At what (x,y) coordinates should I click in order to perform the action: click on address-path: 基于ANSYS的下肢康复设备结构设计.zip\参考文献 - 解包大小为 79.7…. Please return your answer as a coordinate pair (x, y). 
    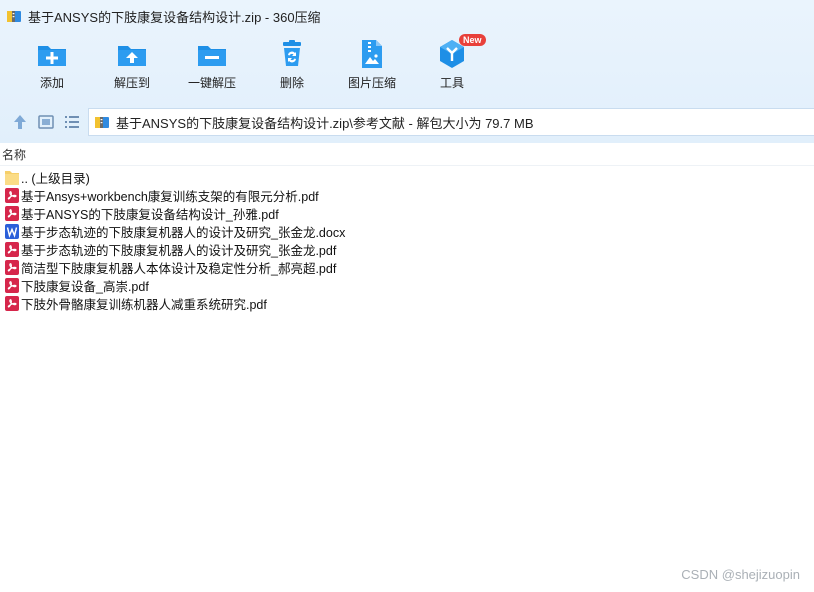
    Looking at the image, I should click on (325, 123).